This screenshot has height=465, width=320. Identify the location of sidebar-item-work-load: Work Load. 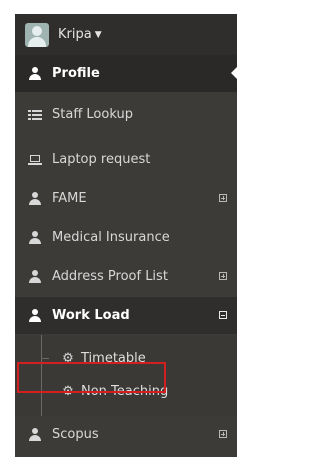
(126, 315).